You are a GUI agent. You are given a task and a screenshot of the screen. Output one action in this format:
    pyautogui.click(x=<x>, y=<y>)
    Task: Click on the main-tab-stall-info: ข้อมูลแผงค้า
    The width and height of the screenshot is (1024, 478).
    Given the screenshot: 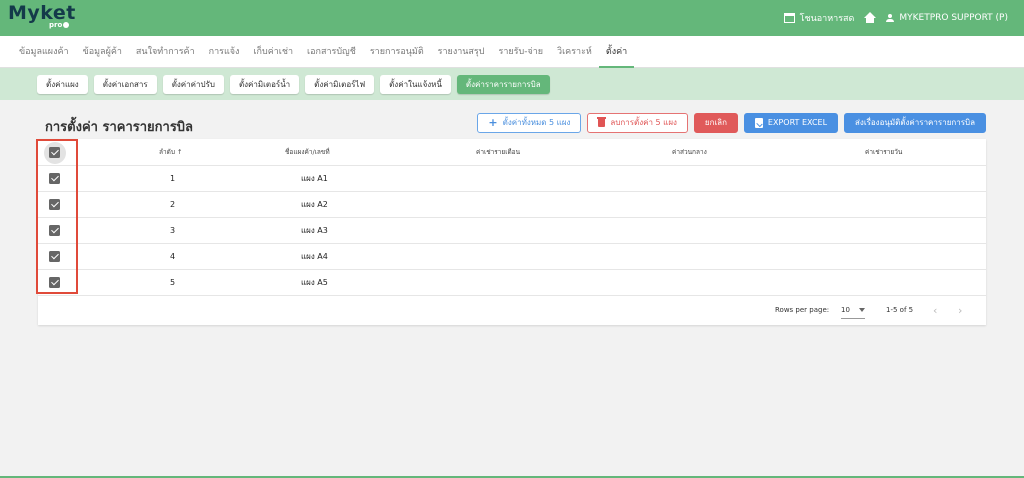 What is the action you would take?
    pyautogui.click(x=44, y=52)
    